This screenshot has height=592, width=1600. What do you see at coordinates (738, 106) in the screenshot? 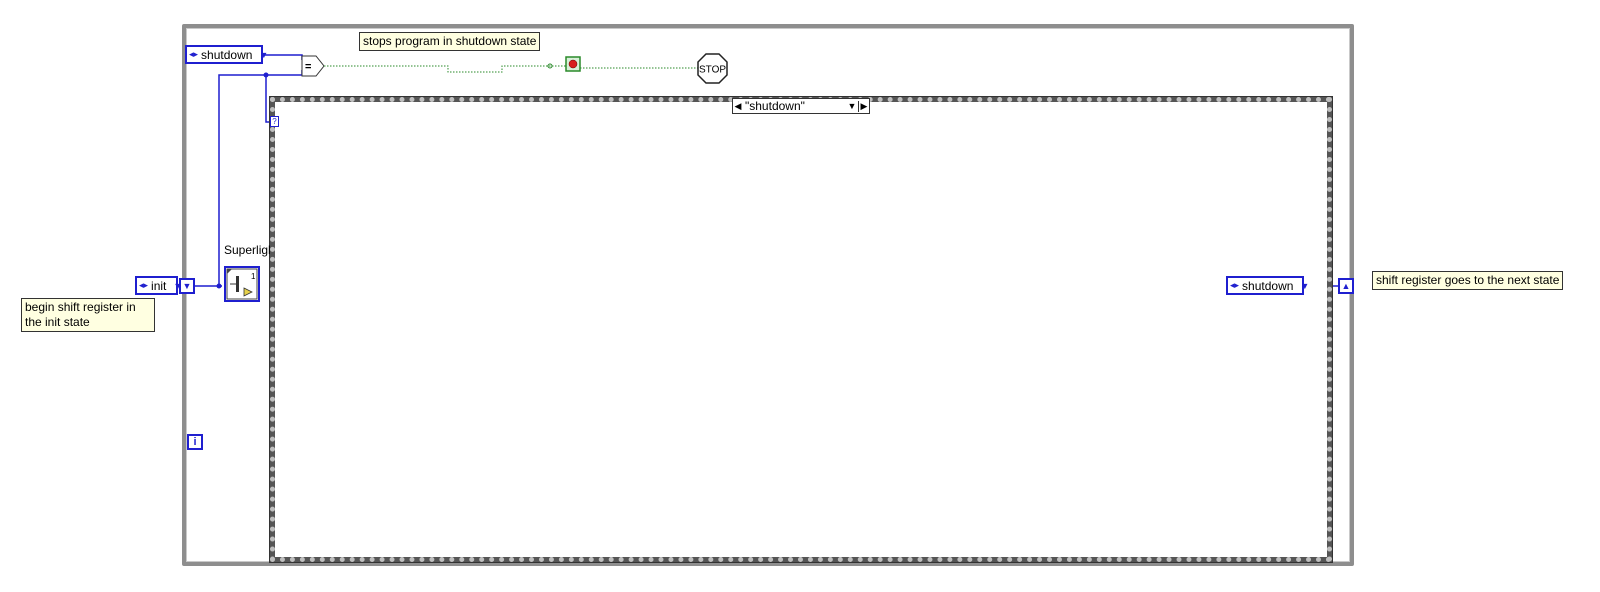
I see `prev-case-icon: ◀` at bounding box center [738, 106].